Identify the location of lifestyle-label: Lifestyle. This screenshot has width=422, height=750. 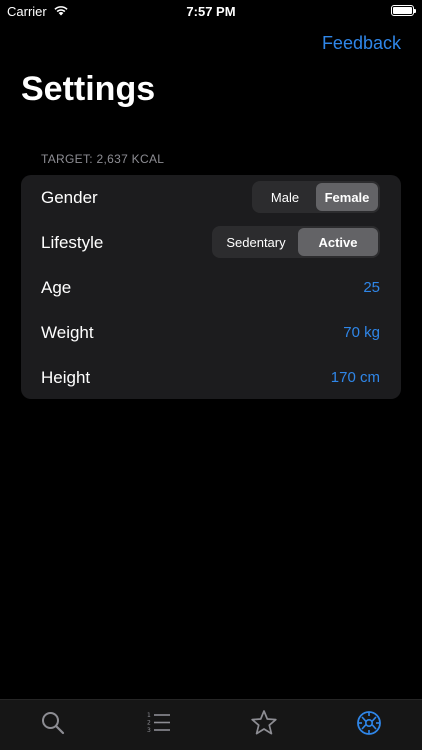
(72, 242).